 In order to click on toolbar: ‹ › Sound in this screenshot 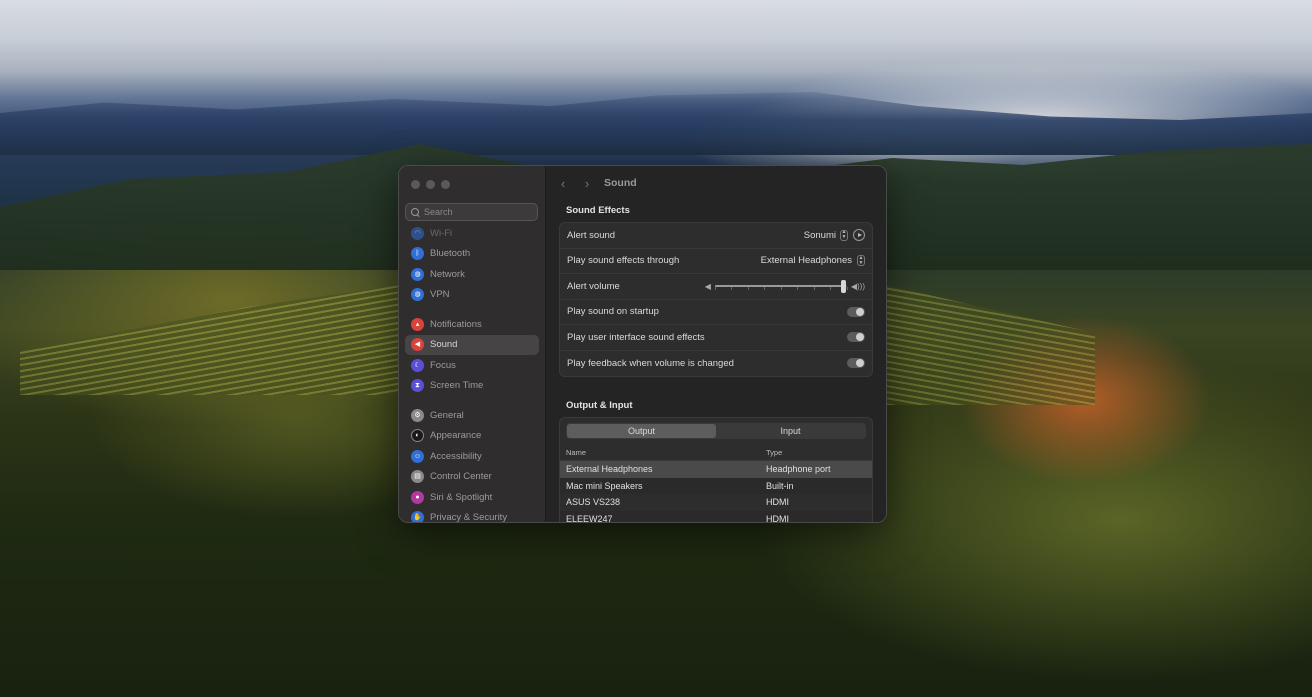, I will do `click(716, 183)`.